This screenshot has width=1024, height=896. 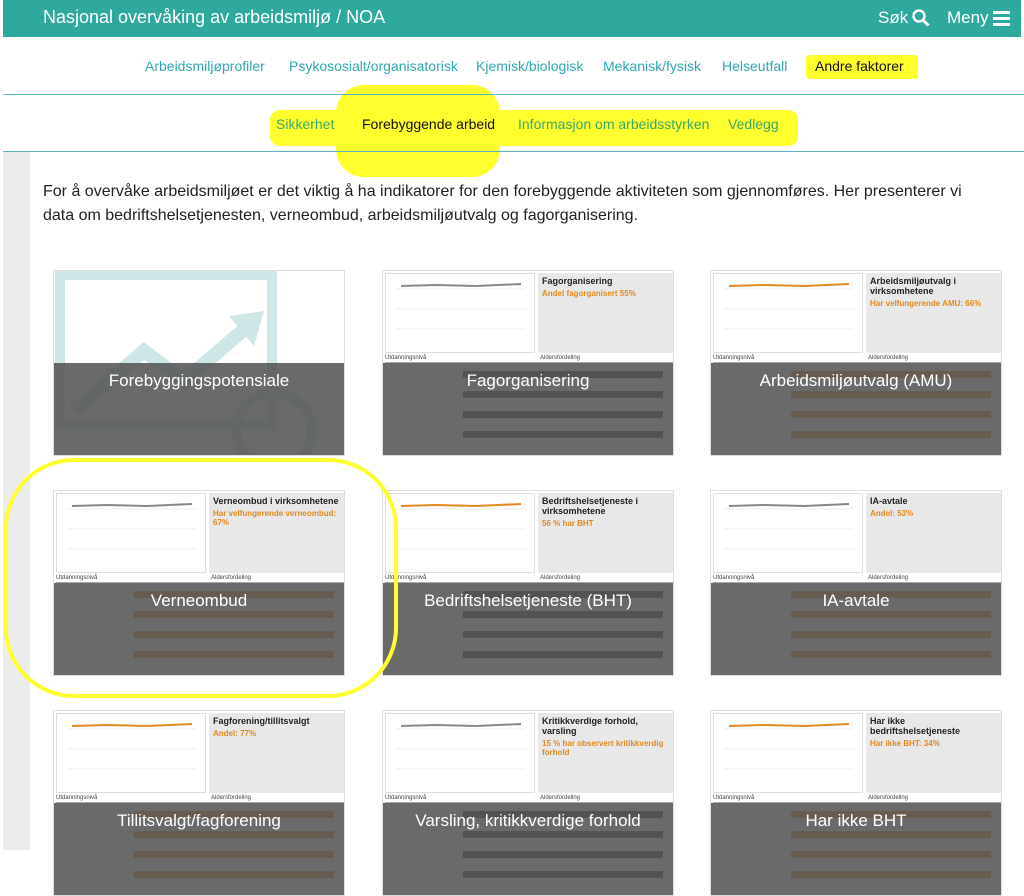 I want to click on mini-value: 56 % har BHT, so click(x=568, y=523).